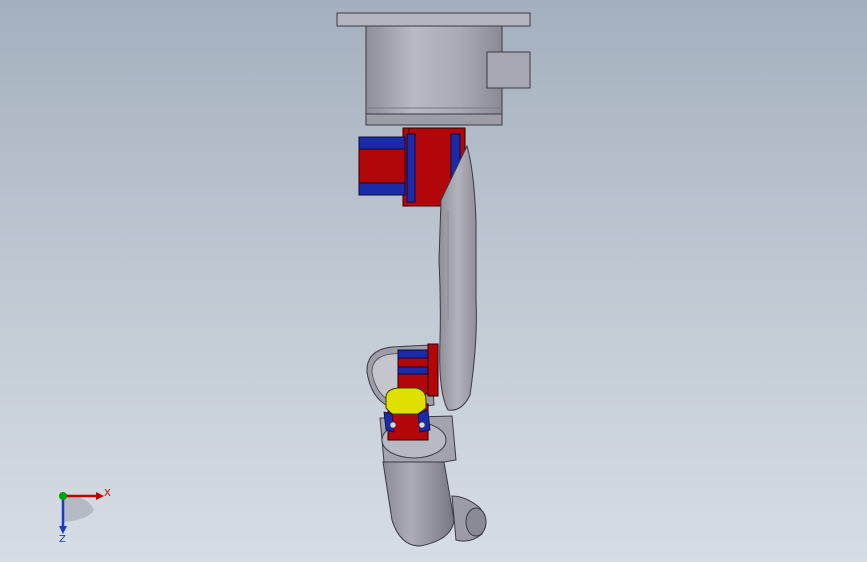  Describe the element at coordinates (448, 75) in the screenshot. I see `base-cylinder` at that location.